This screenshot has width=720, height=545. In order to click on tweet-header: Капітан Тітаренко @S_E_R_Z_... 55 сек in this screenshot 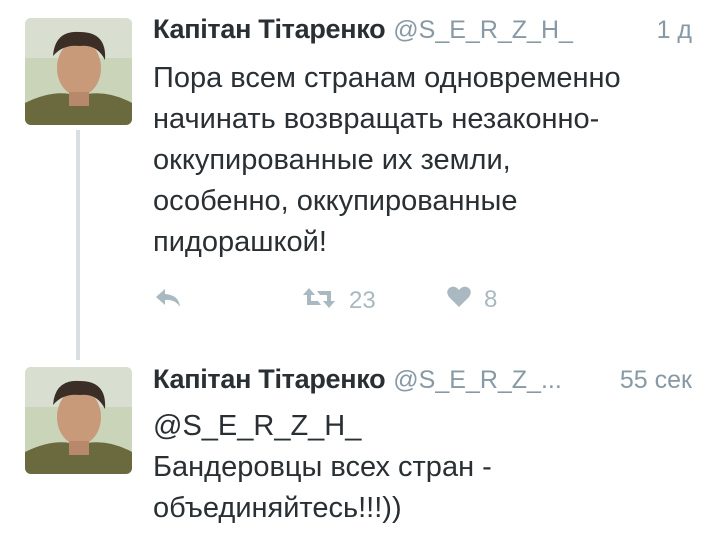, I will do `click(422, 379)`.